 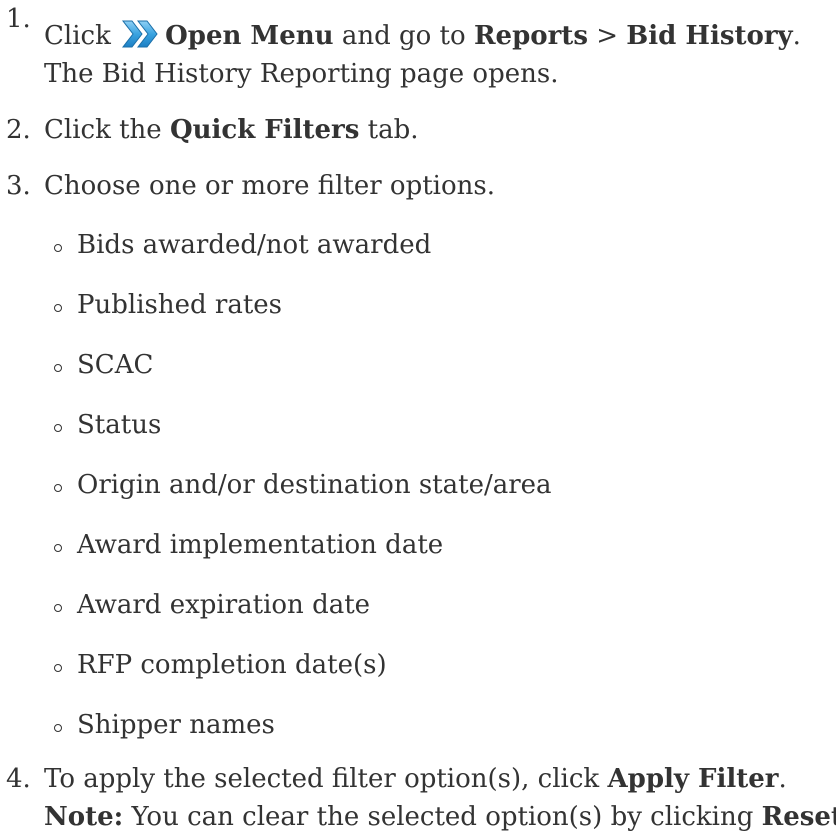 What do you see at coordinates (140, 34) in the screenshot?
I see `double-chevron-right-icon` at bounding box center [140, 34].